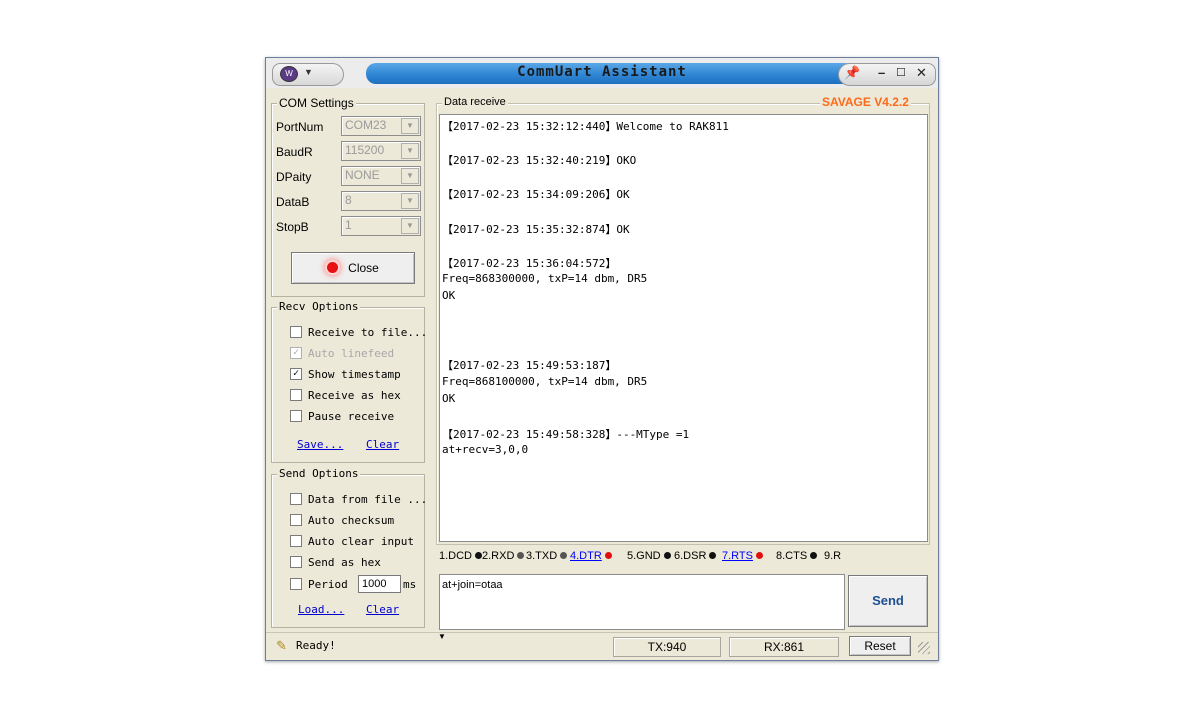 Image resolution: width=1200 pixels, height=717 pixels. I want to click on send-button: Send, so click(888, 601).